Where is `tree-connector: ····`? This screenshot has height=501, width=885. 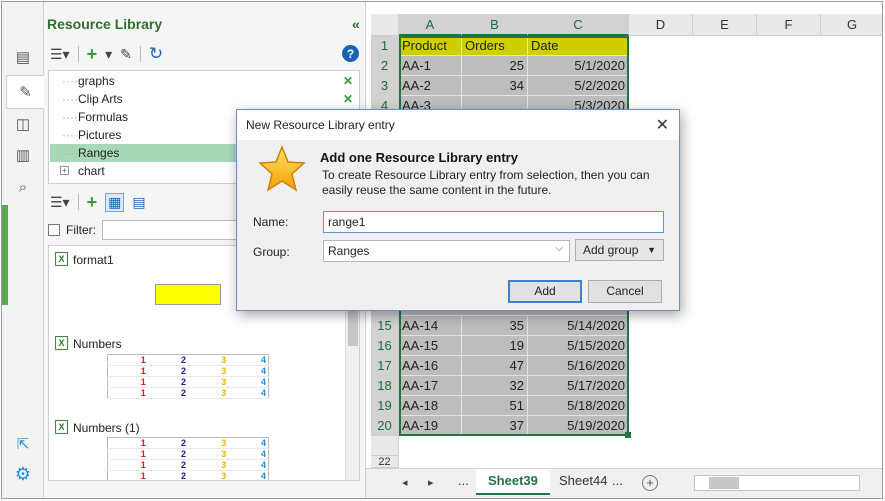
tree-connector: ···· is located at coordinates (70, 117).